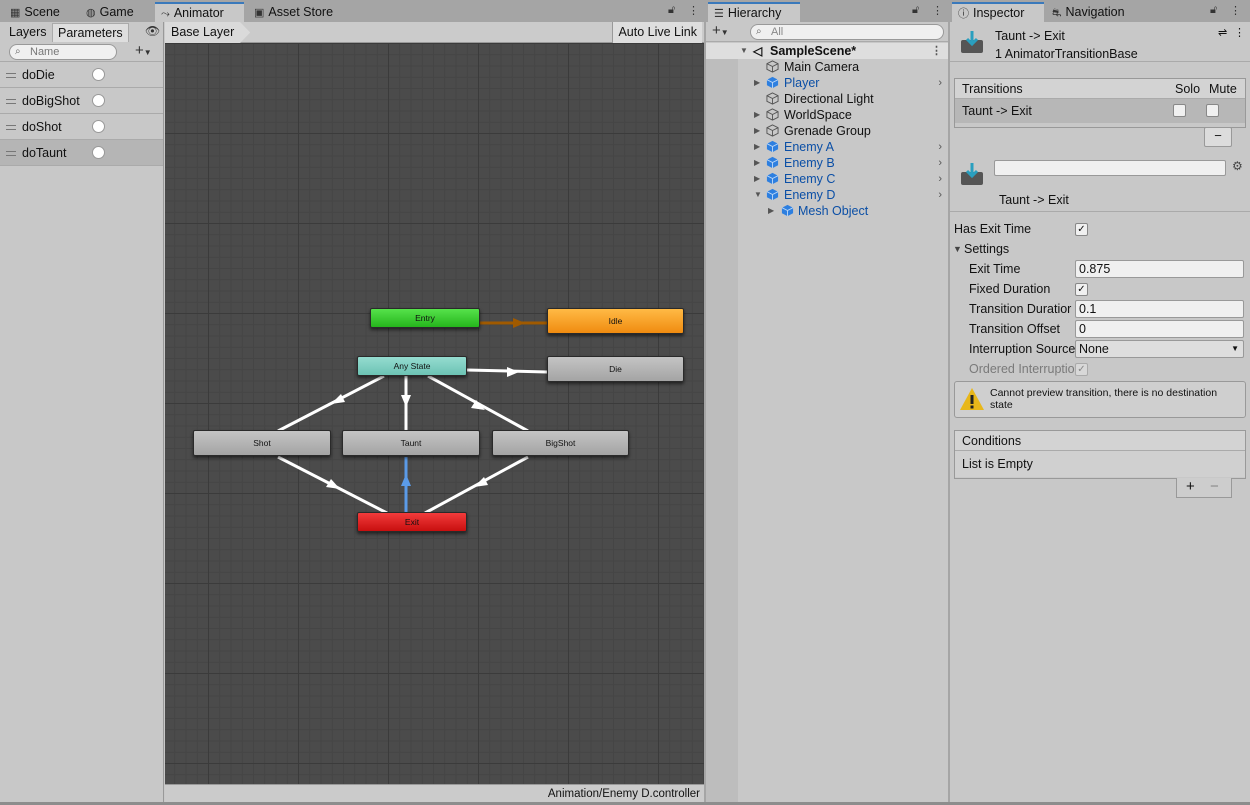 Image resolution: width=1250 pixels, height=805 pixels. Describe the element at coordinates (827, 67) in the screenshot. I see `hierarchy-item: Main Camera` at that location.